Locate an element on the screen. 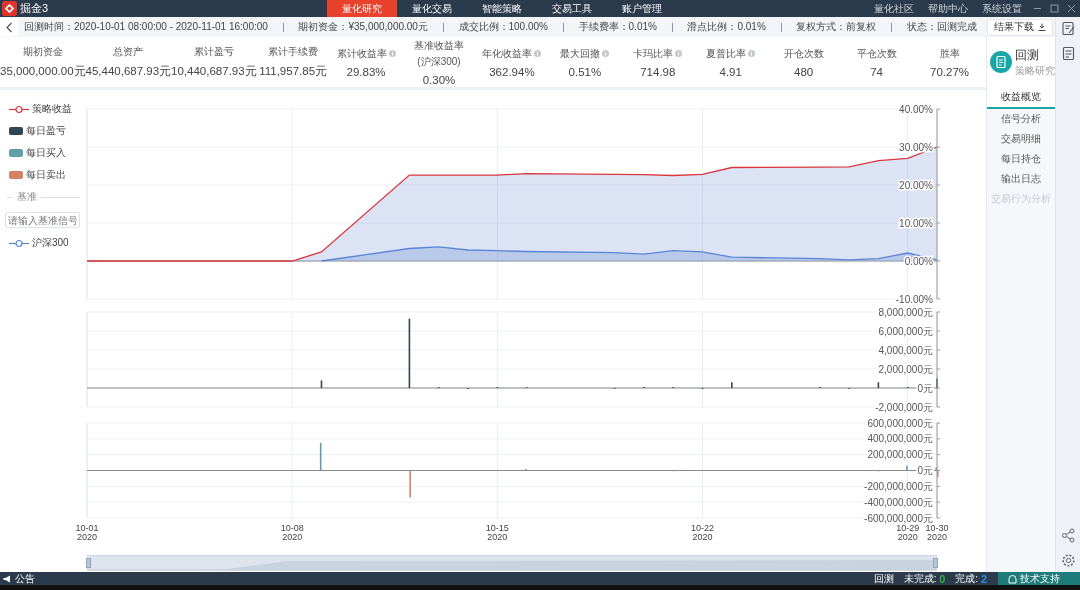 This screenshot has width=1080, height=590. stat-label: 年化收益率 is located at coordinates (507, 53).